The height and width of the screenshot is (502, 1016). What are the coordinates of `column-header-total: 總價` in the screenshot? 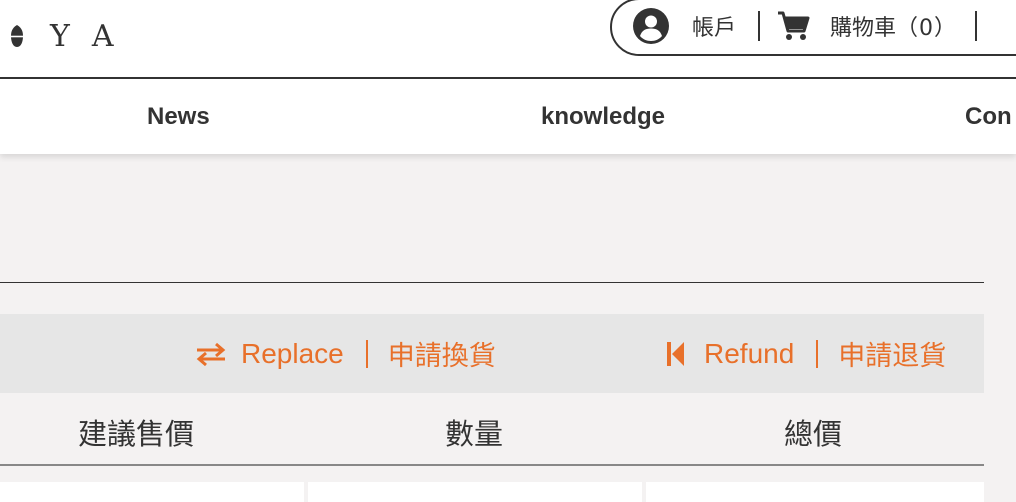 It's located at (813, 434).